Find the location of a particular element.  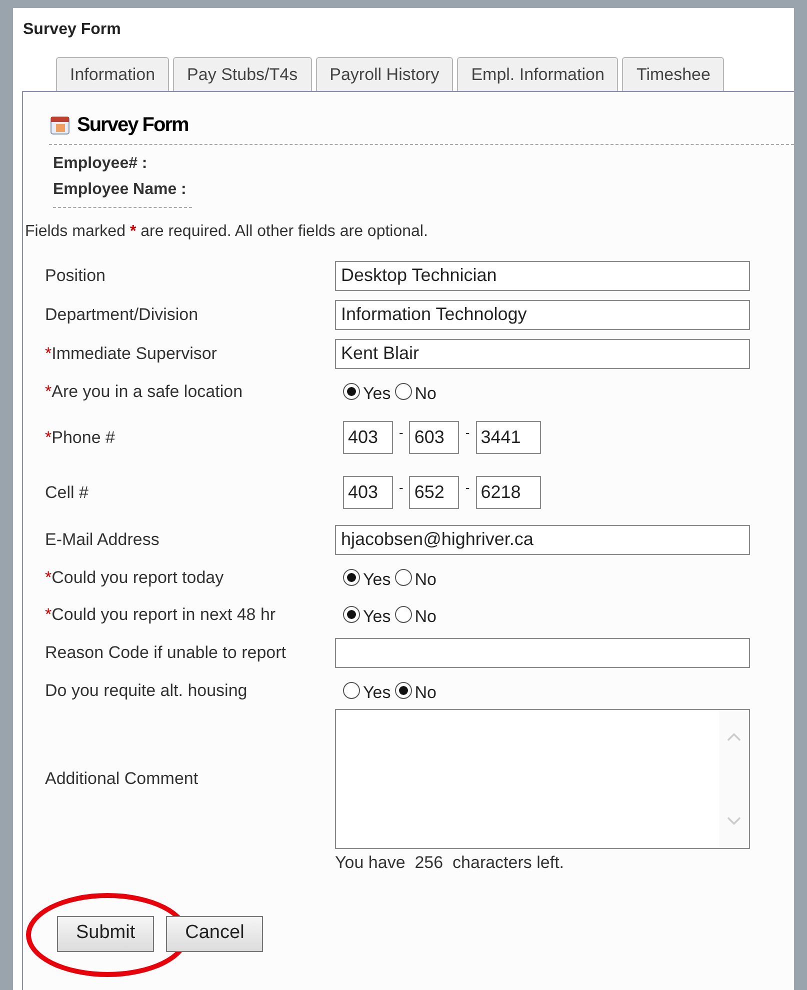

field-label: Cell # is located at coordinates (66, 492).